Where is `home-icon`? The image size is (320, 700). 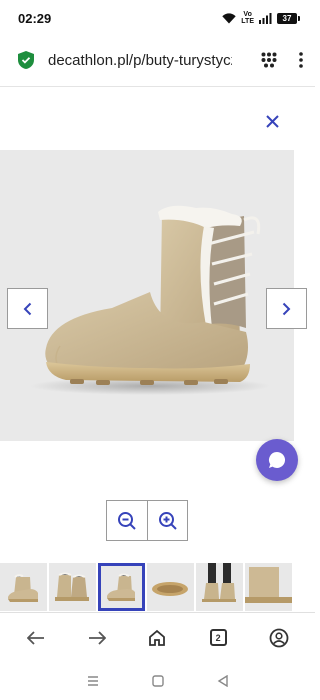
home-icon is located at coordinates (157, 637).